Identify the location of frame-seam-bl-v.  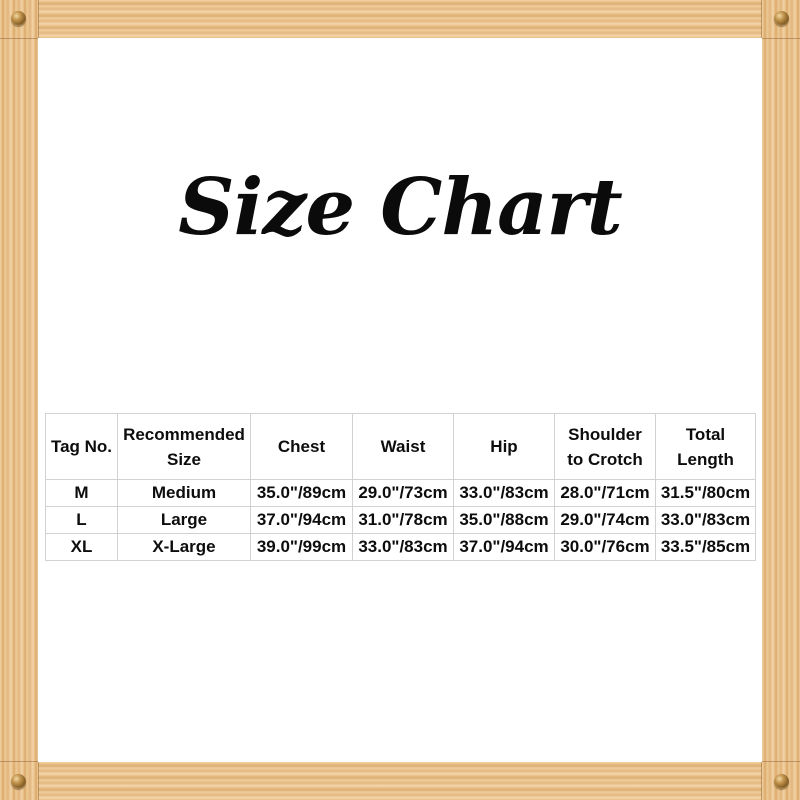
(38, 781).